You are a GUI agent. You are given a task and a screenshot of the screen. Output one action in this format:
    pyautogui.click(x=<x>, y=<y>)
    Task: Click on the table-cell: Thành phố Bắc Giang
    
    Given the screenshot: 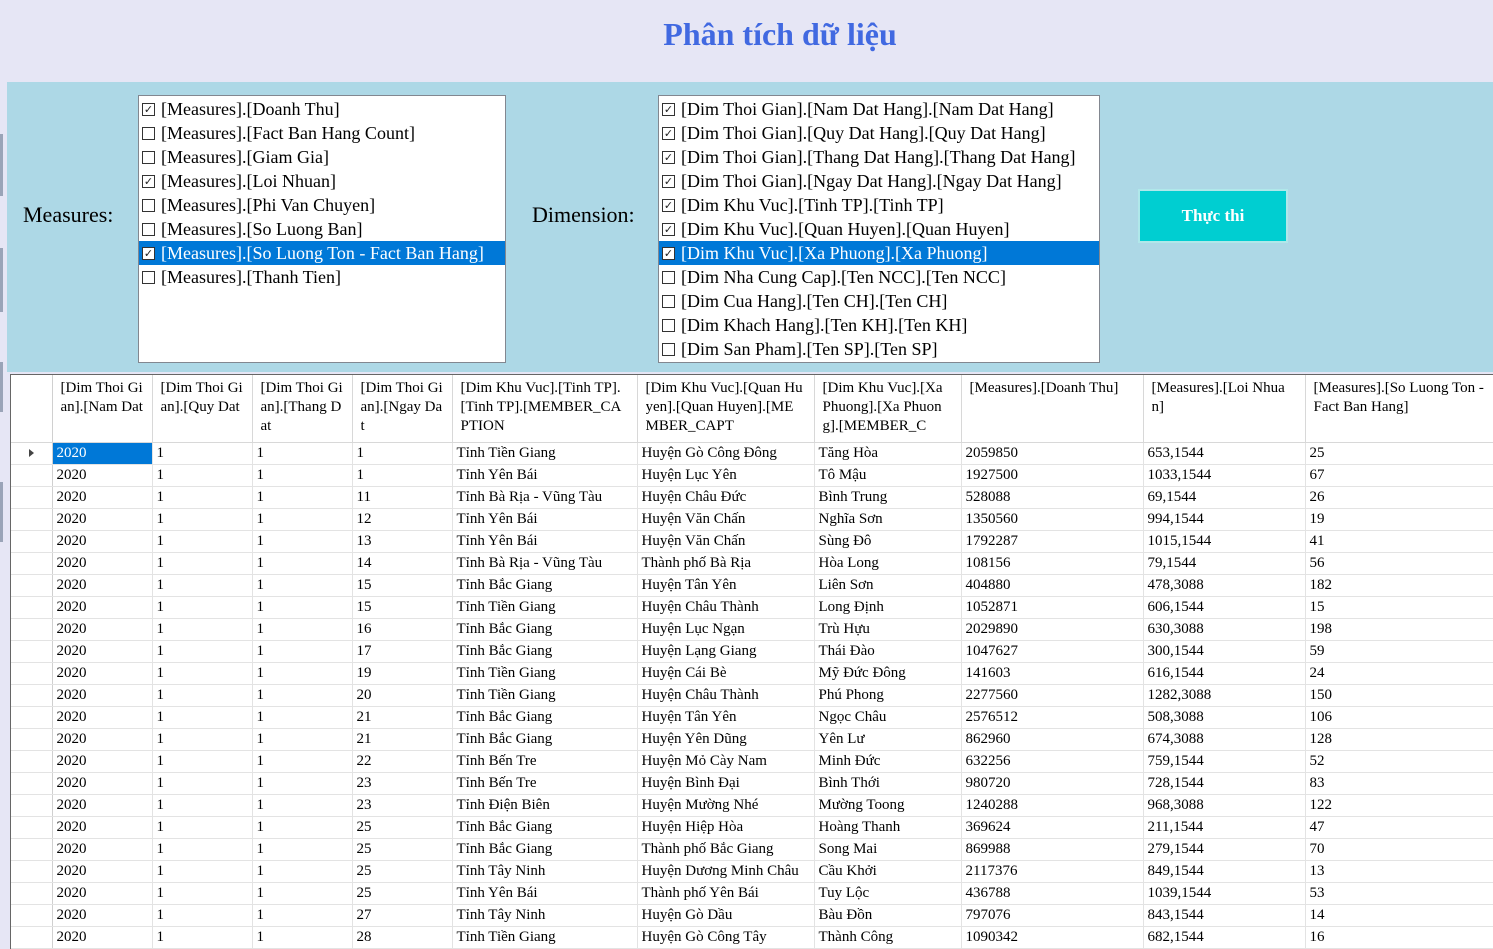 What is the action you would take?
    pyautogui.click(x=726, y=849)
    